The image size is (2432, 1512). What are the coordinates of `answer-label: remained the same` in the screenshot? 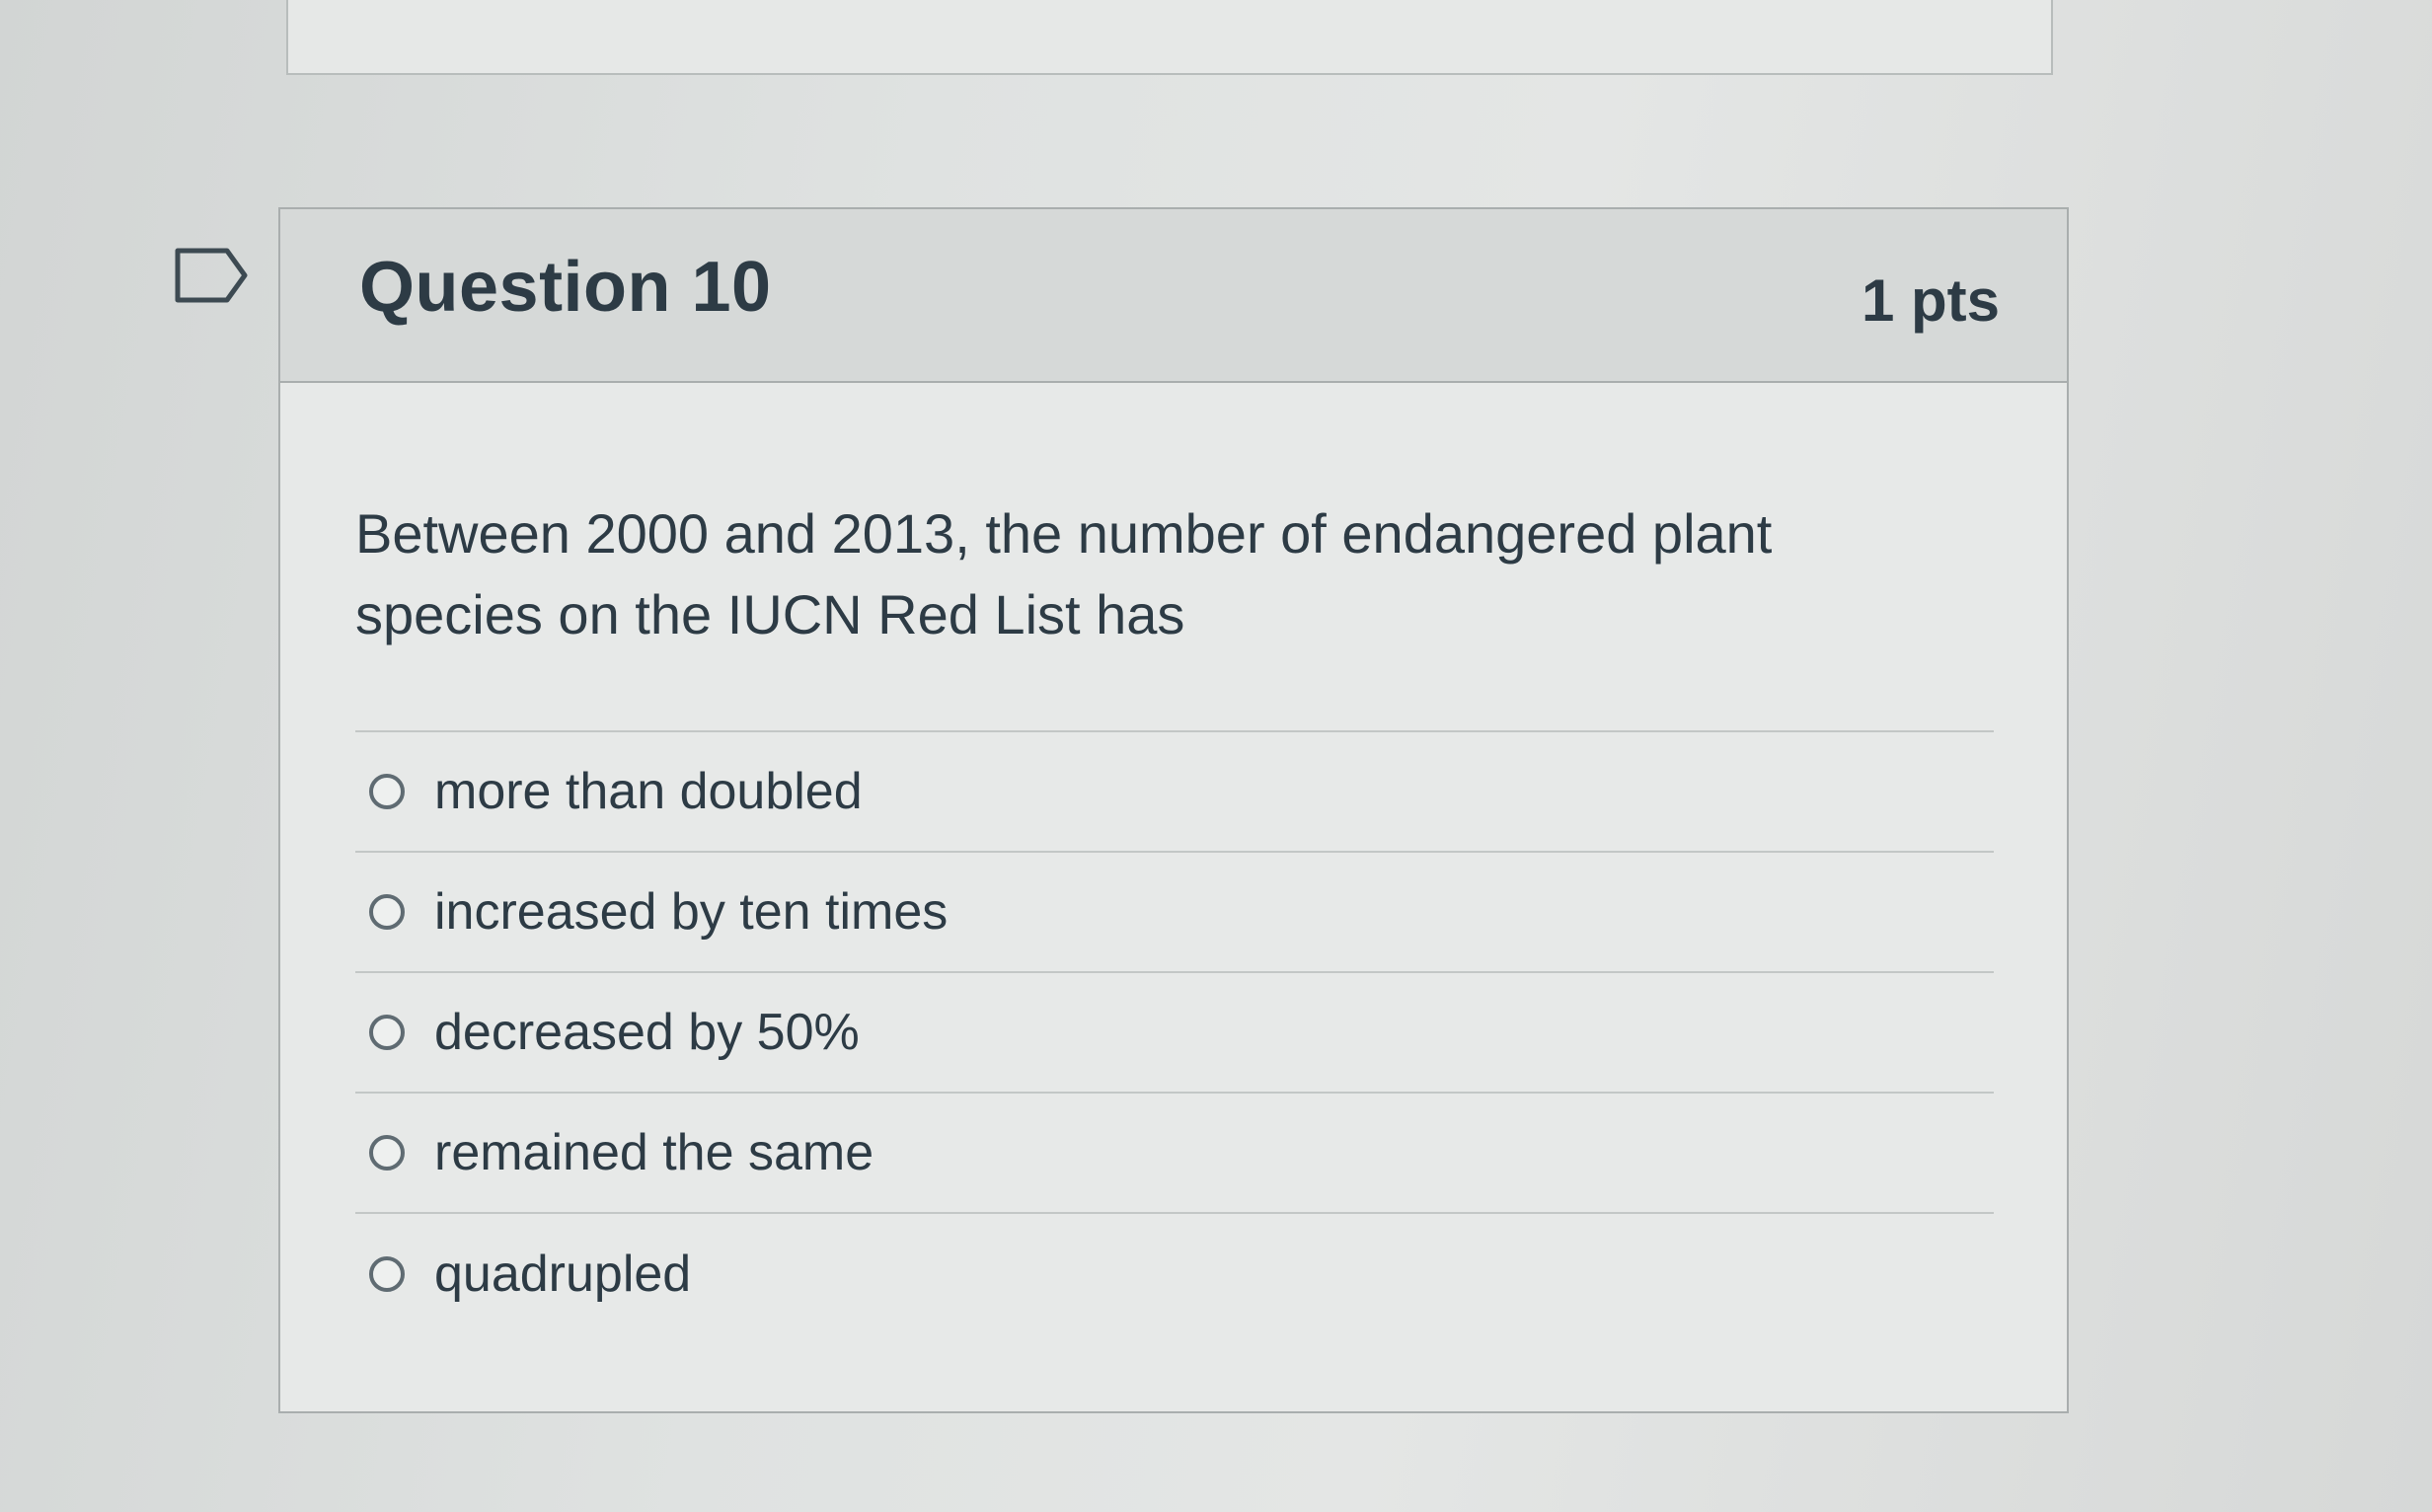 It's located at (654, 1153).